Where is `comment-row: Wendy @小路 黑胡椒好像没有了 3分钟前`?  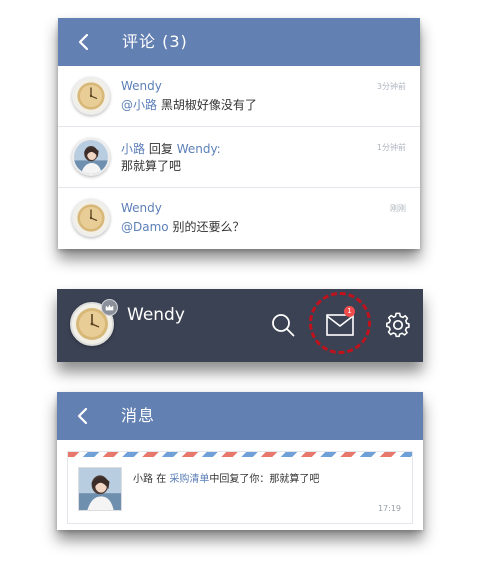 comment-row: Wendy @小路 黑胡椒好像没有了 3分钟前 is located at coordinates (239, 96).